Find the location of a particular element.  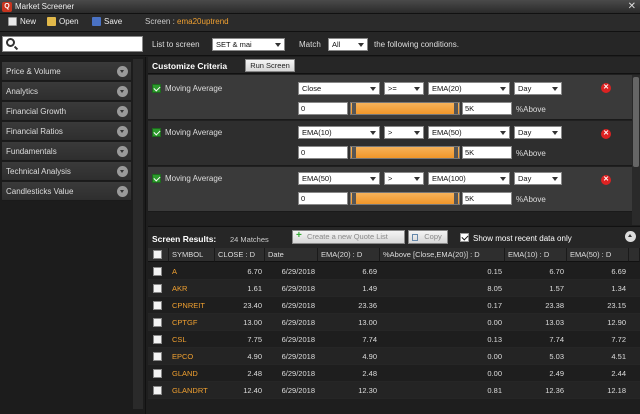

column-header: SYMBOL is located at coordinates (192, 255).